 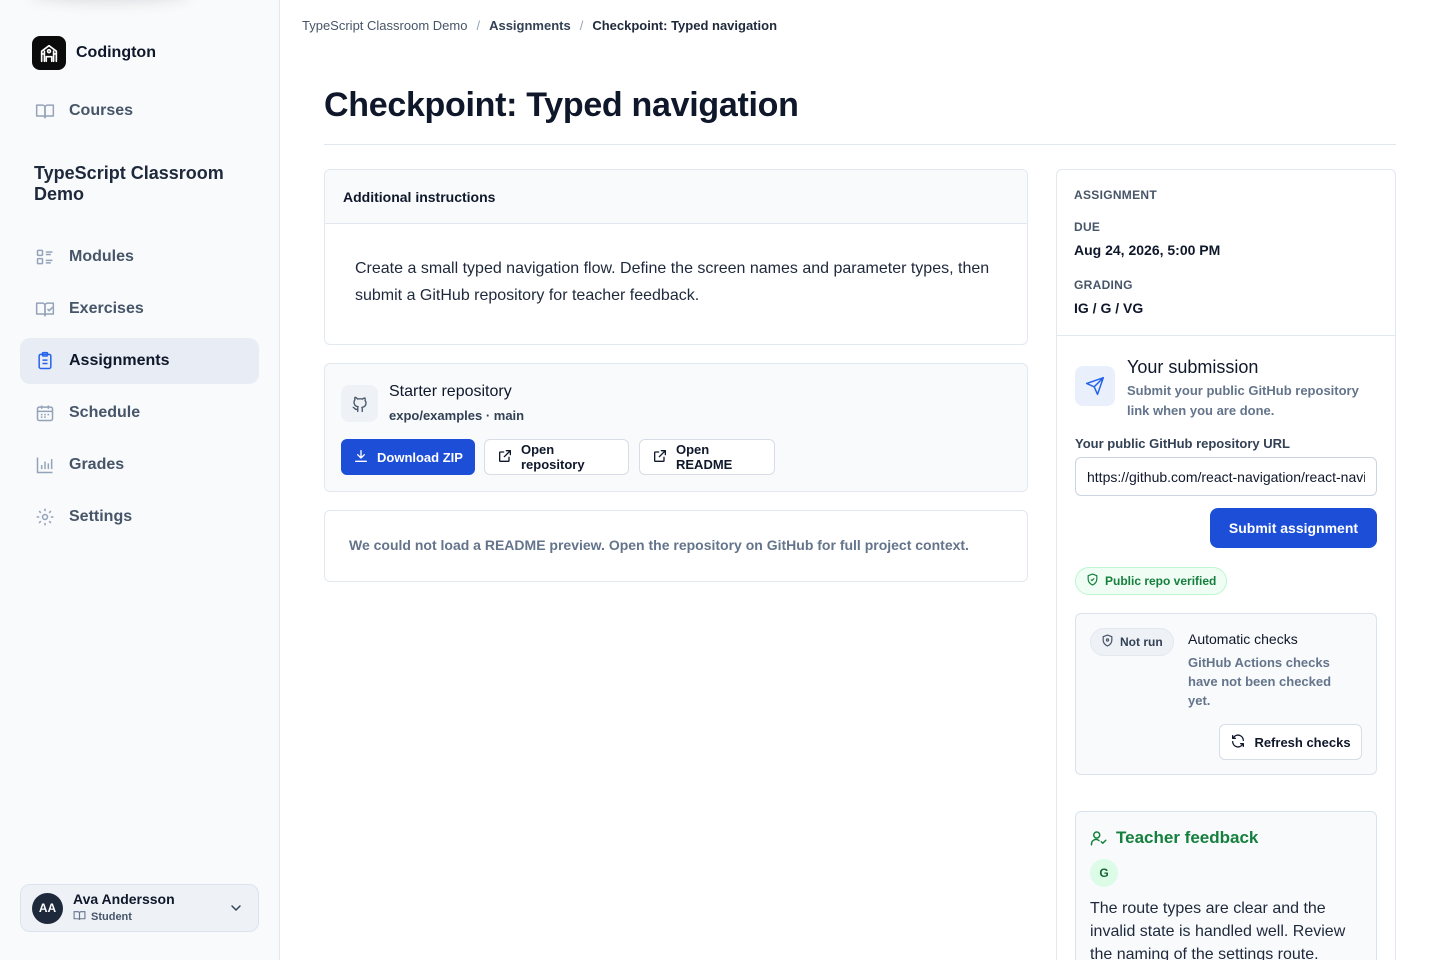 I want to click on top-shadow, so click(x=110, y=2).